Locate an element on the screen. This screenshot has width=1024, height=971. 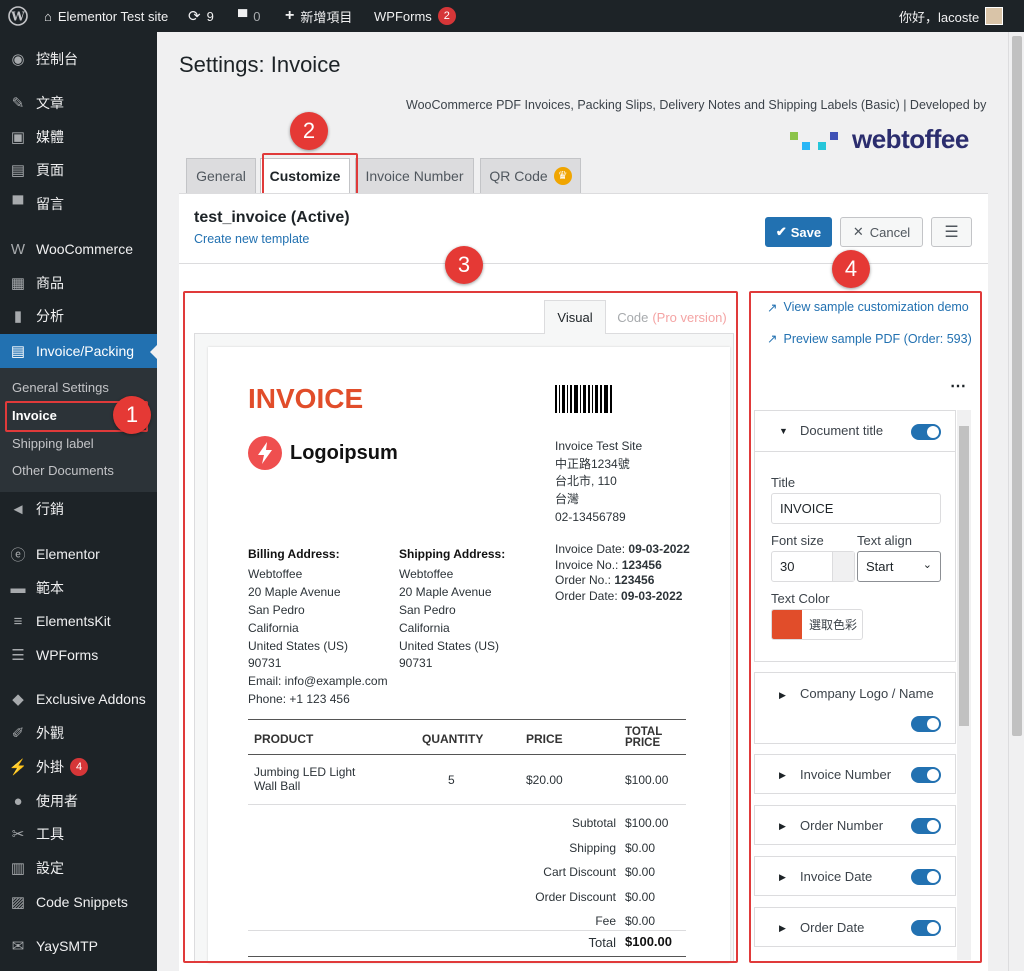
wordpress-logo-icon: W is located at coordinates (18, 16).